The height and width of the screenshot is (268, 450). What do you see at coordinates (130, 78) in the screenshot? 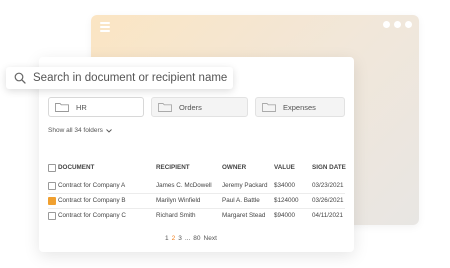
I see `search-input: Search in document or recipient name` at bounding box center [130, 78].